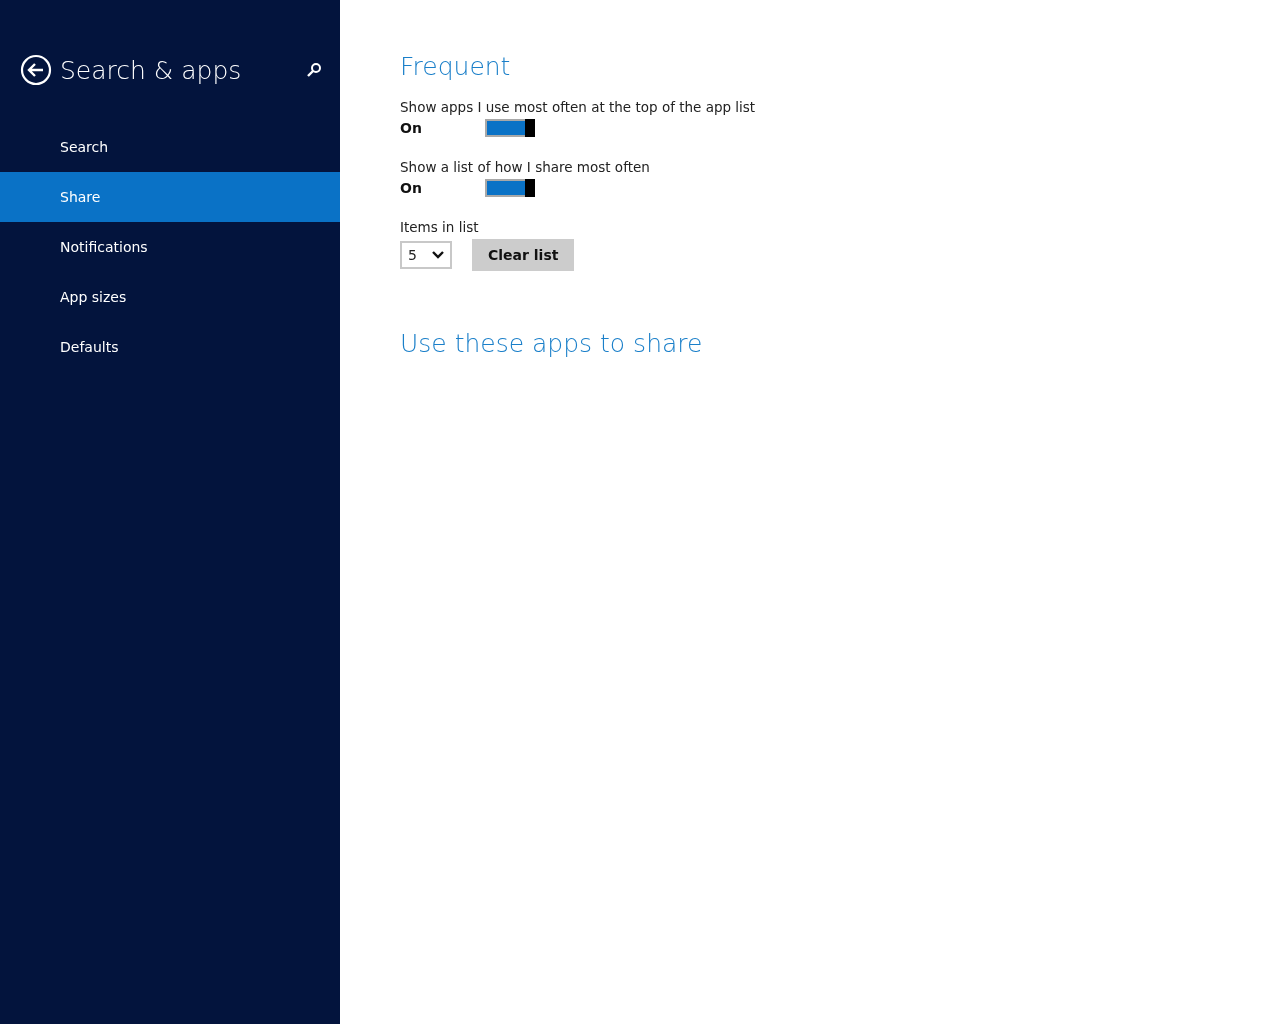  Describe the element at coordinates (314, 70) in the screenshot. I see `search-icon` at that location.